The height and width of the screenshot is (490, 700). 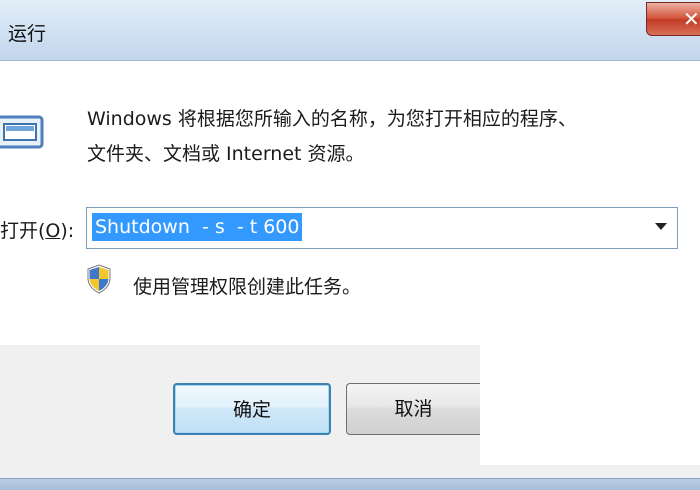 What do you see at coordinates (247, 287) in the screenshot?
I see `admin-note: 使用管理权限创建此任务。` at bounding box center [247, 287].